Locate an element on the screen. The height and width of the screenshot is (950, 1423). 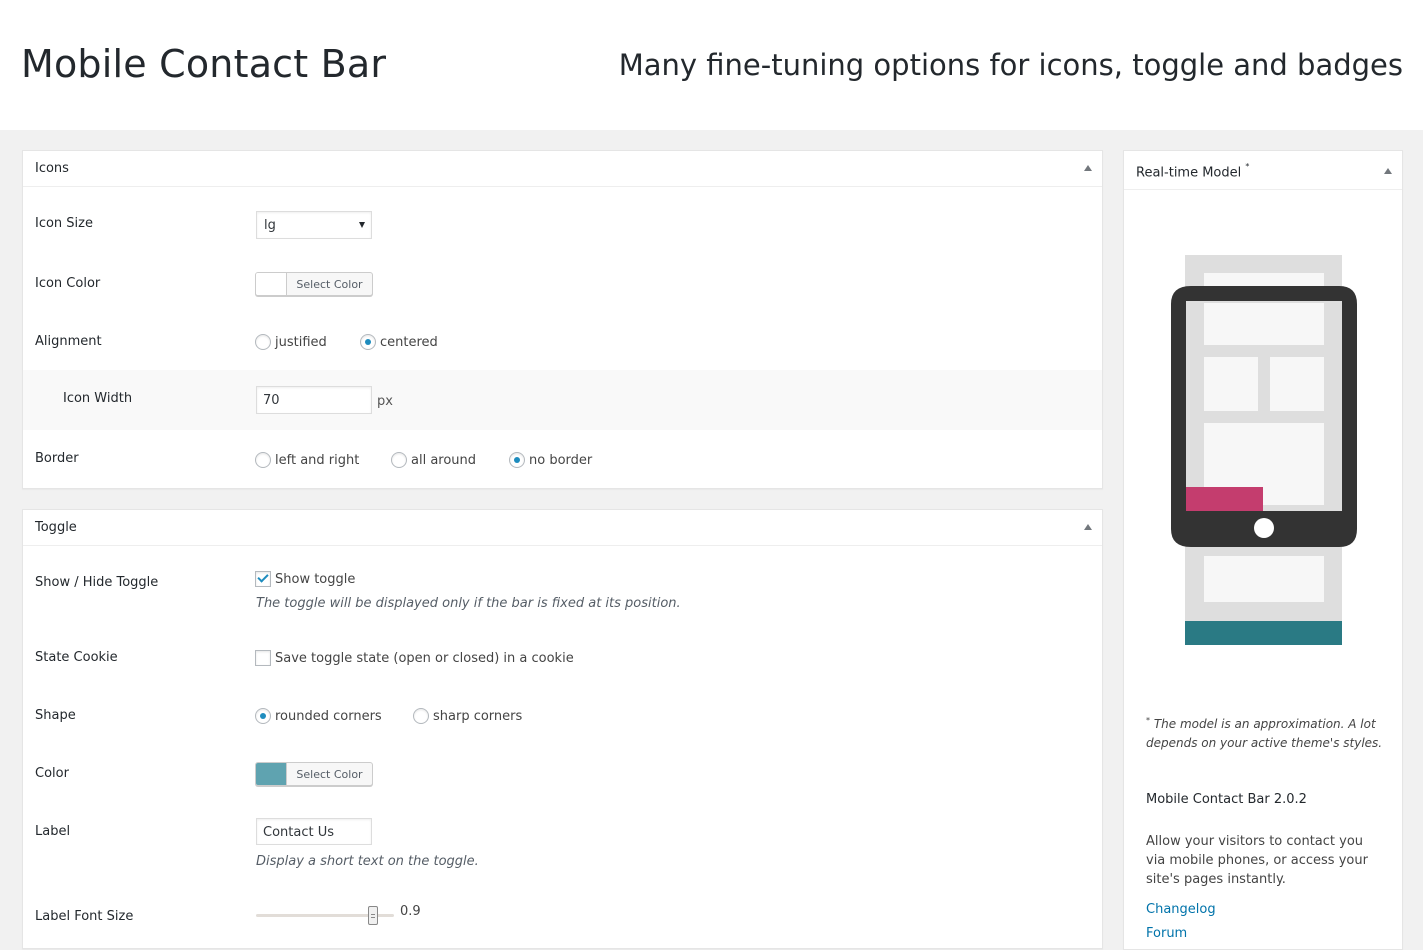
checkmark-icon is located at coordinates (263, 577).